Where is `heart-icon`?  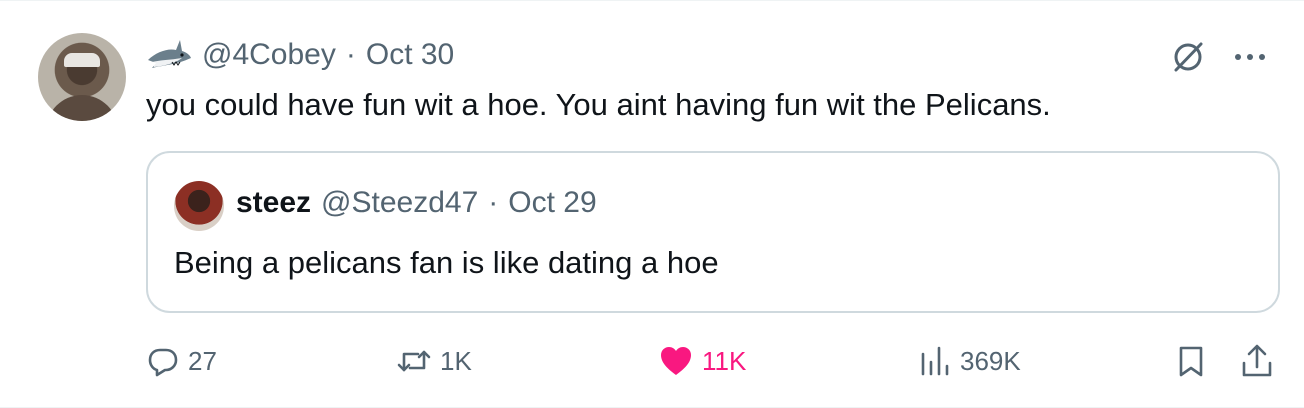
heart-icon is located at coordinates (676, 361).